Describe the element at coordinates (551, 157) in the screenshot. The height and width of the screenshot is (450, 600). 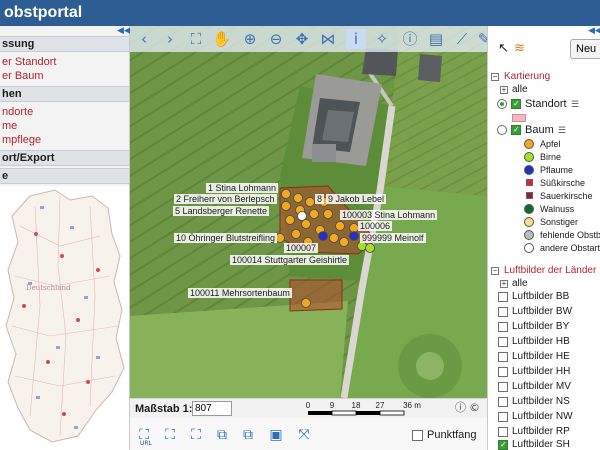
I see `legend-label: Birne` at that location.